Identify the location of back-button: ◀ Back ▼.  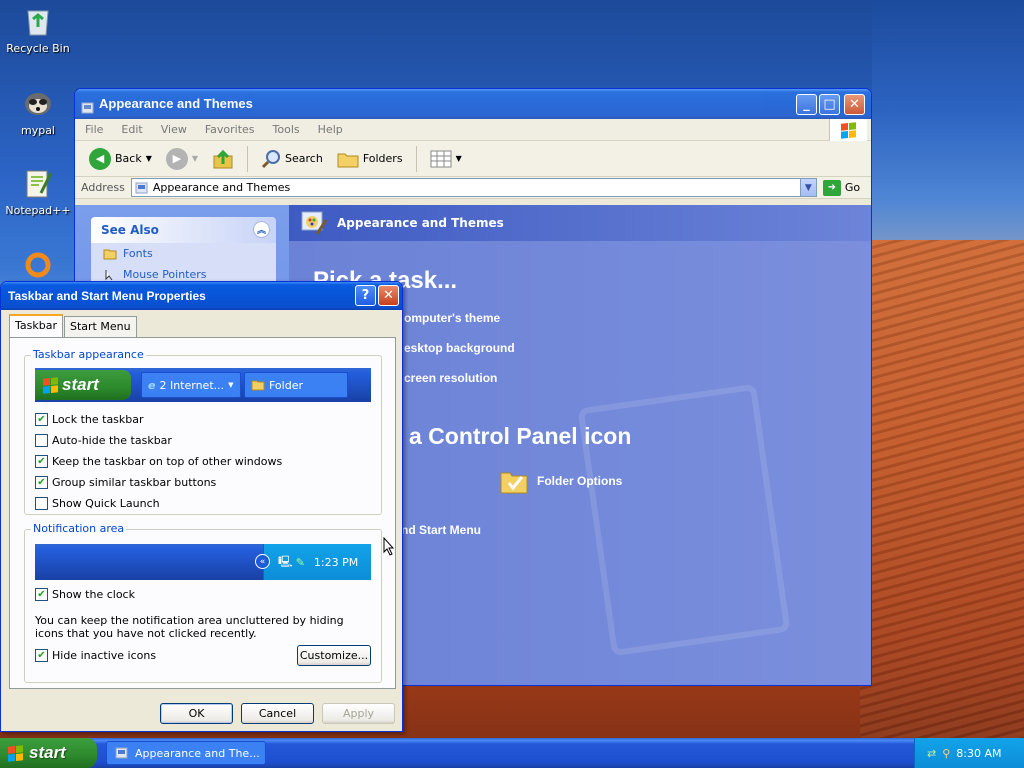
(120, 158).